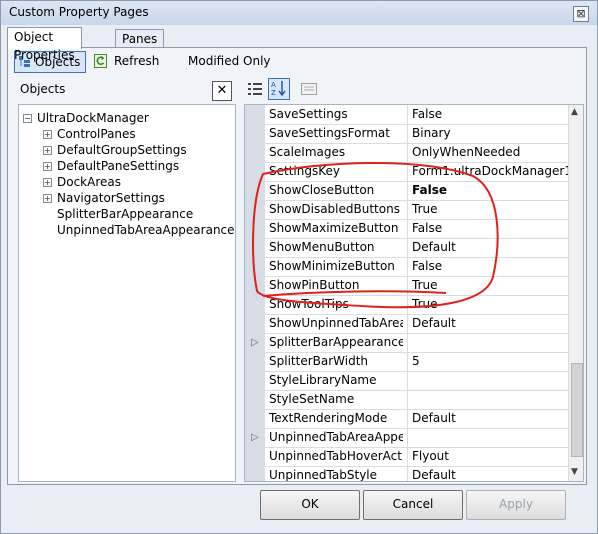 Image resolution: width=598 pixels, height=534 pixels. I want to click on property-row: ▷ SplitterBarAppearance, so click(411, 343).